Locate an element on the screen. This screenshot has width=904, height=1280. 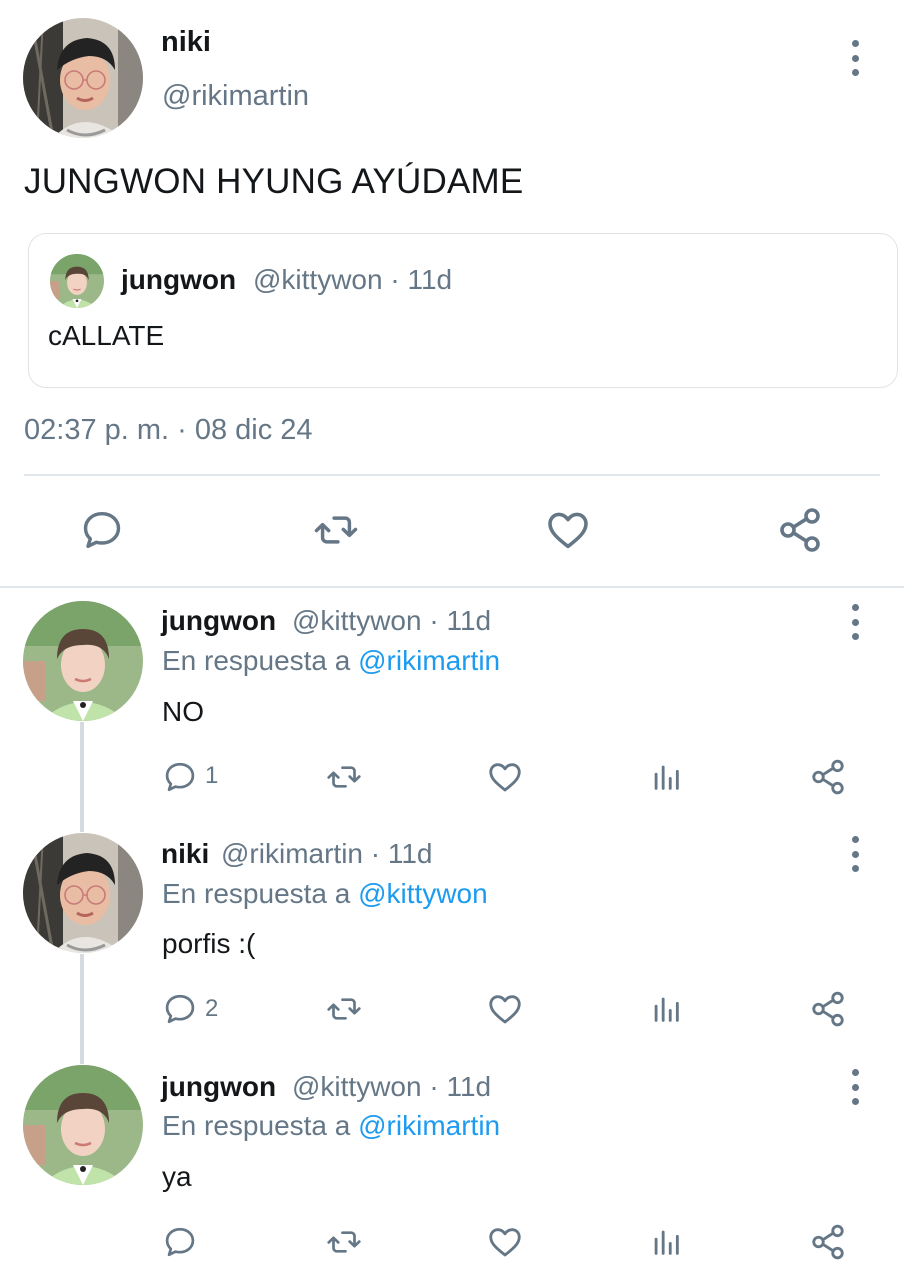
tweet-text: porfis :( is located at coordinates (209, 943).